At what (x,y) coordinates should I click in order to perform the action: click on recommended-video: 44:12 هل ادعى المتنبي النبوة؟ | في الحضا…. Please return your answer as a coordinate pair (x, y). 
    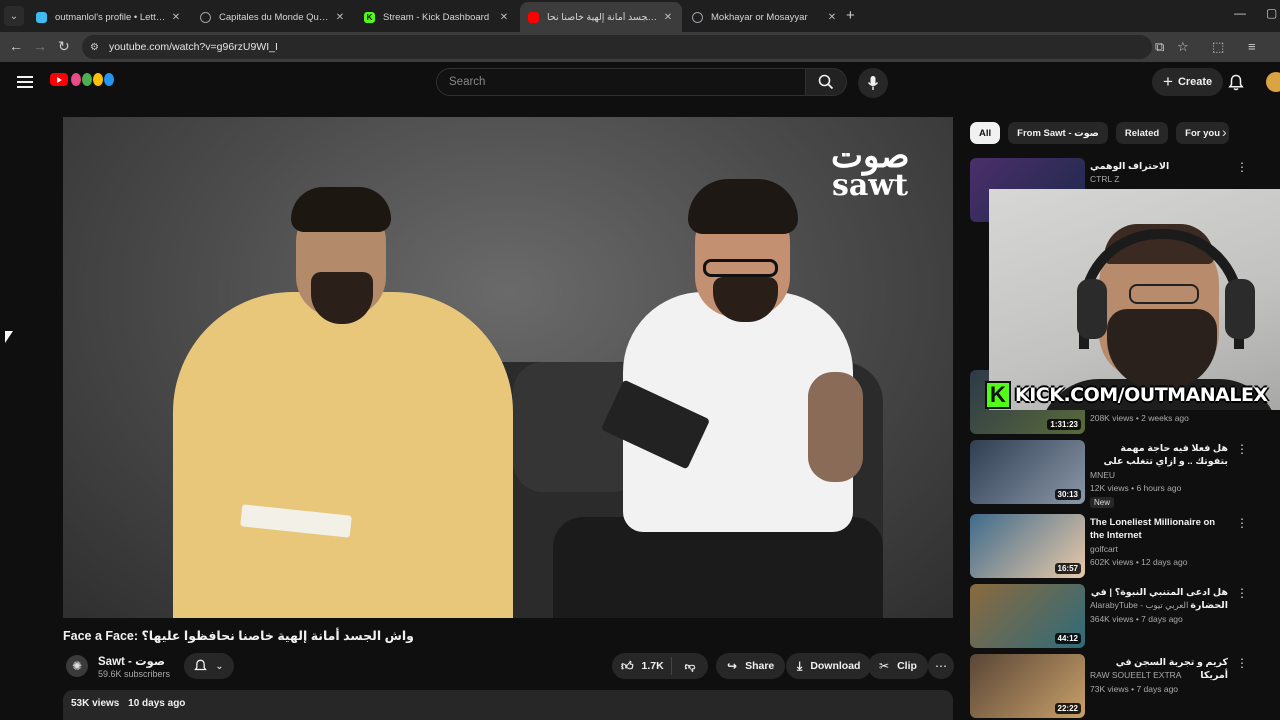
    Looking at the image, I should click on (1117, 616).